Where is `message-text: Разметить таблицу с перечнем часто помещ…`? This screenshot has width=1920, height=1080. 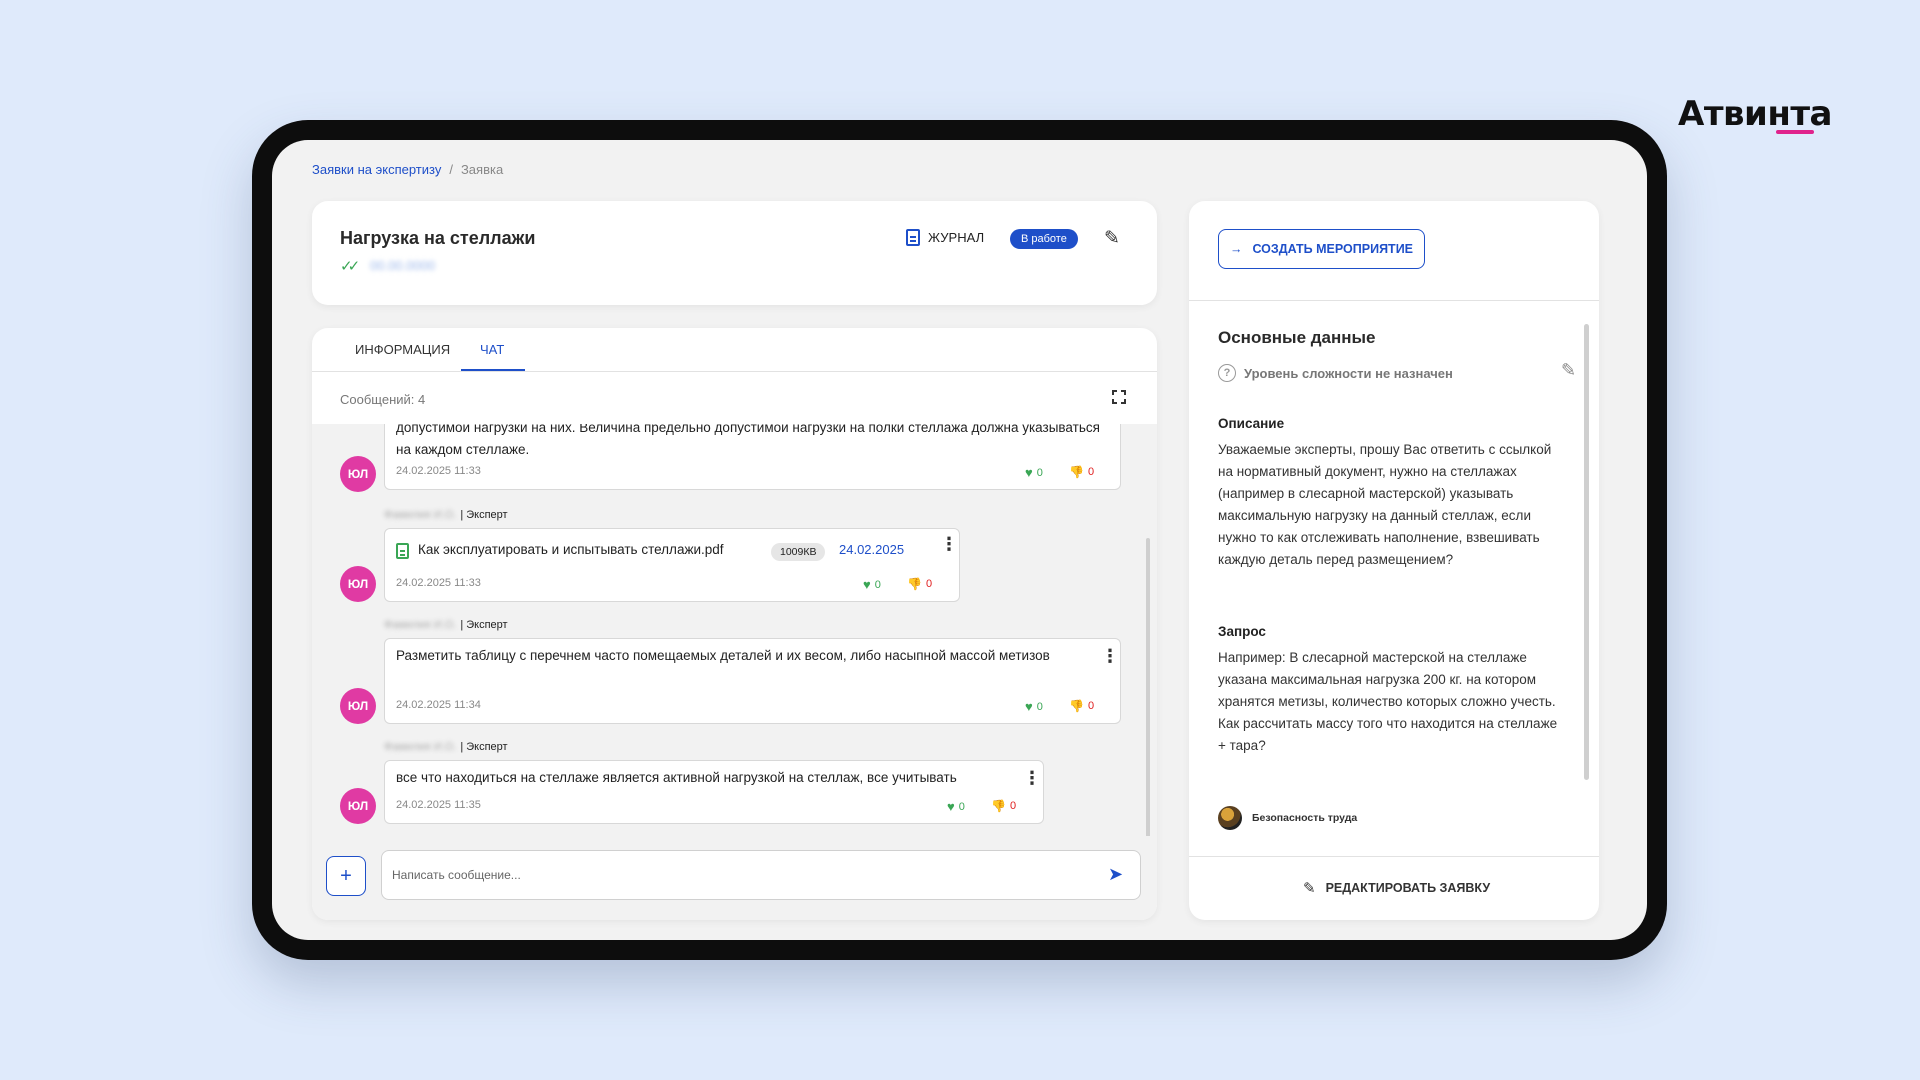 message-text: Разметить таблицу с перечнем часто помещ… is located at coordinates (723, 655).